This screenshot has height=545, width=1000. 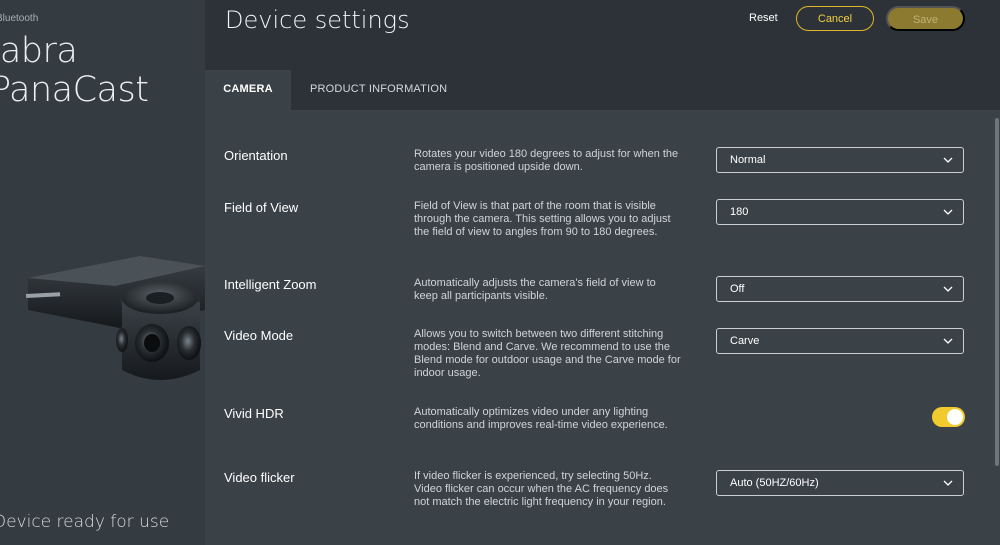 I want to click on tab-product-information: PRODUCT INFORMATION, so click(x=378, y=90).